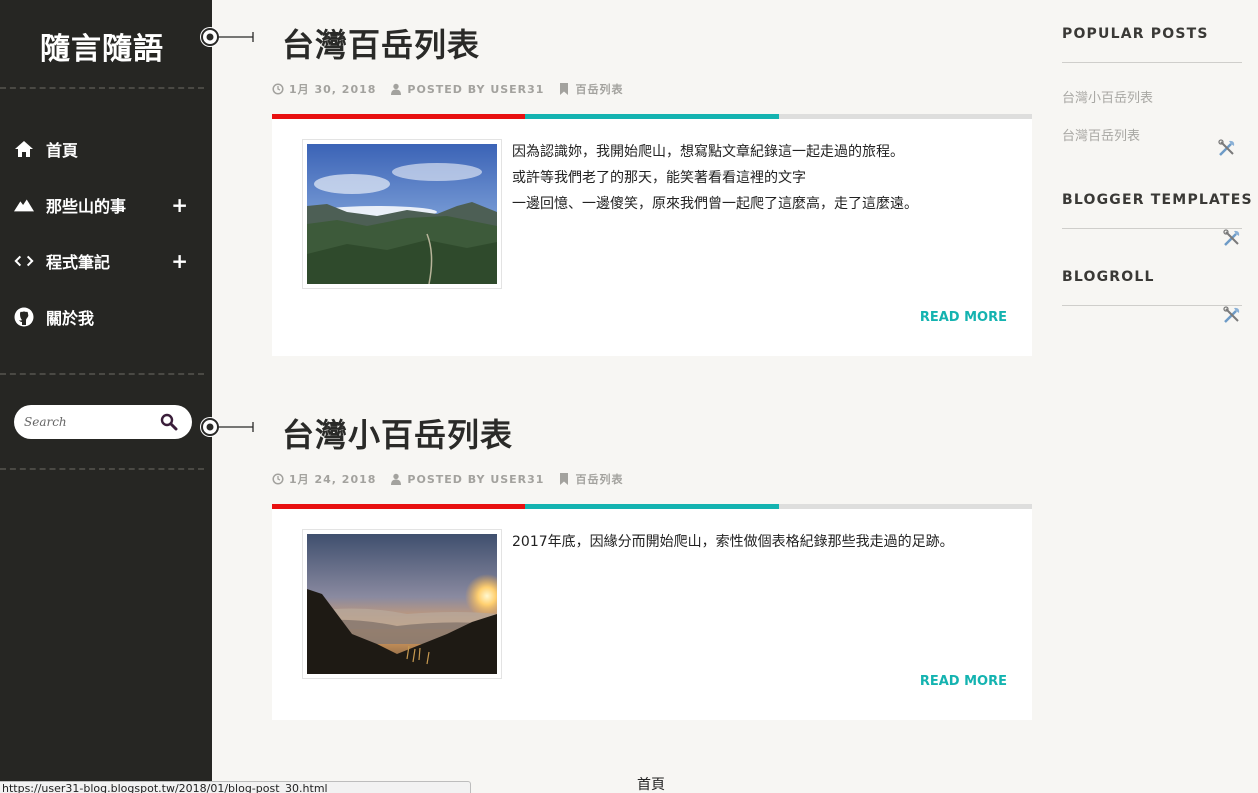  Describe the element at coordinates (86, 206) in the screenshot. I see `nav-label: 那些山的事` at that location.